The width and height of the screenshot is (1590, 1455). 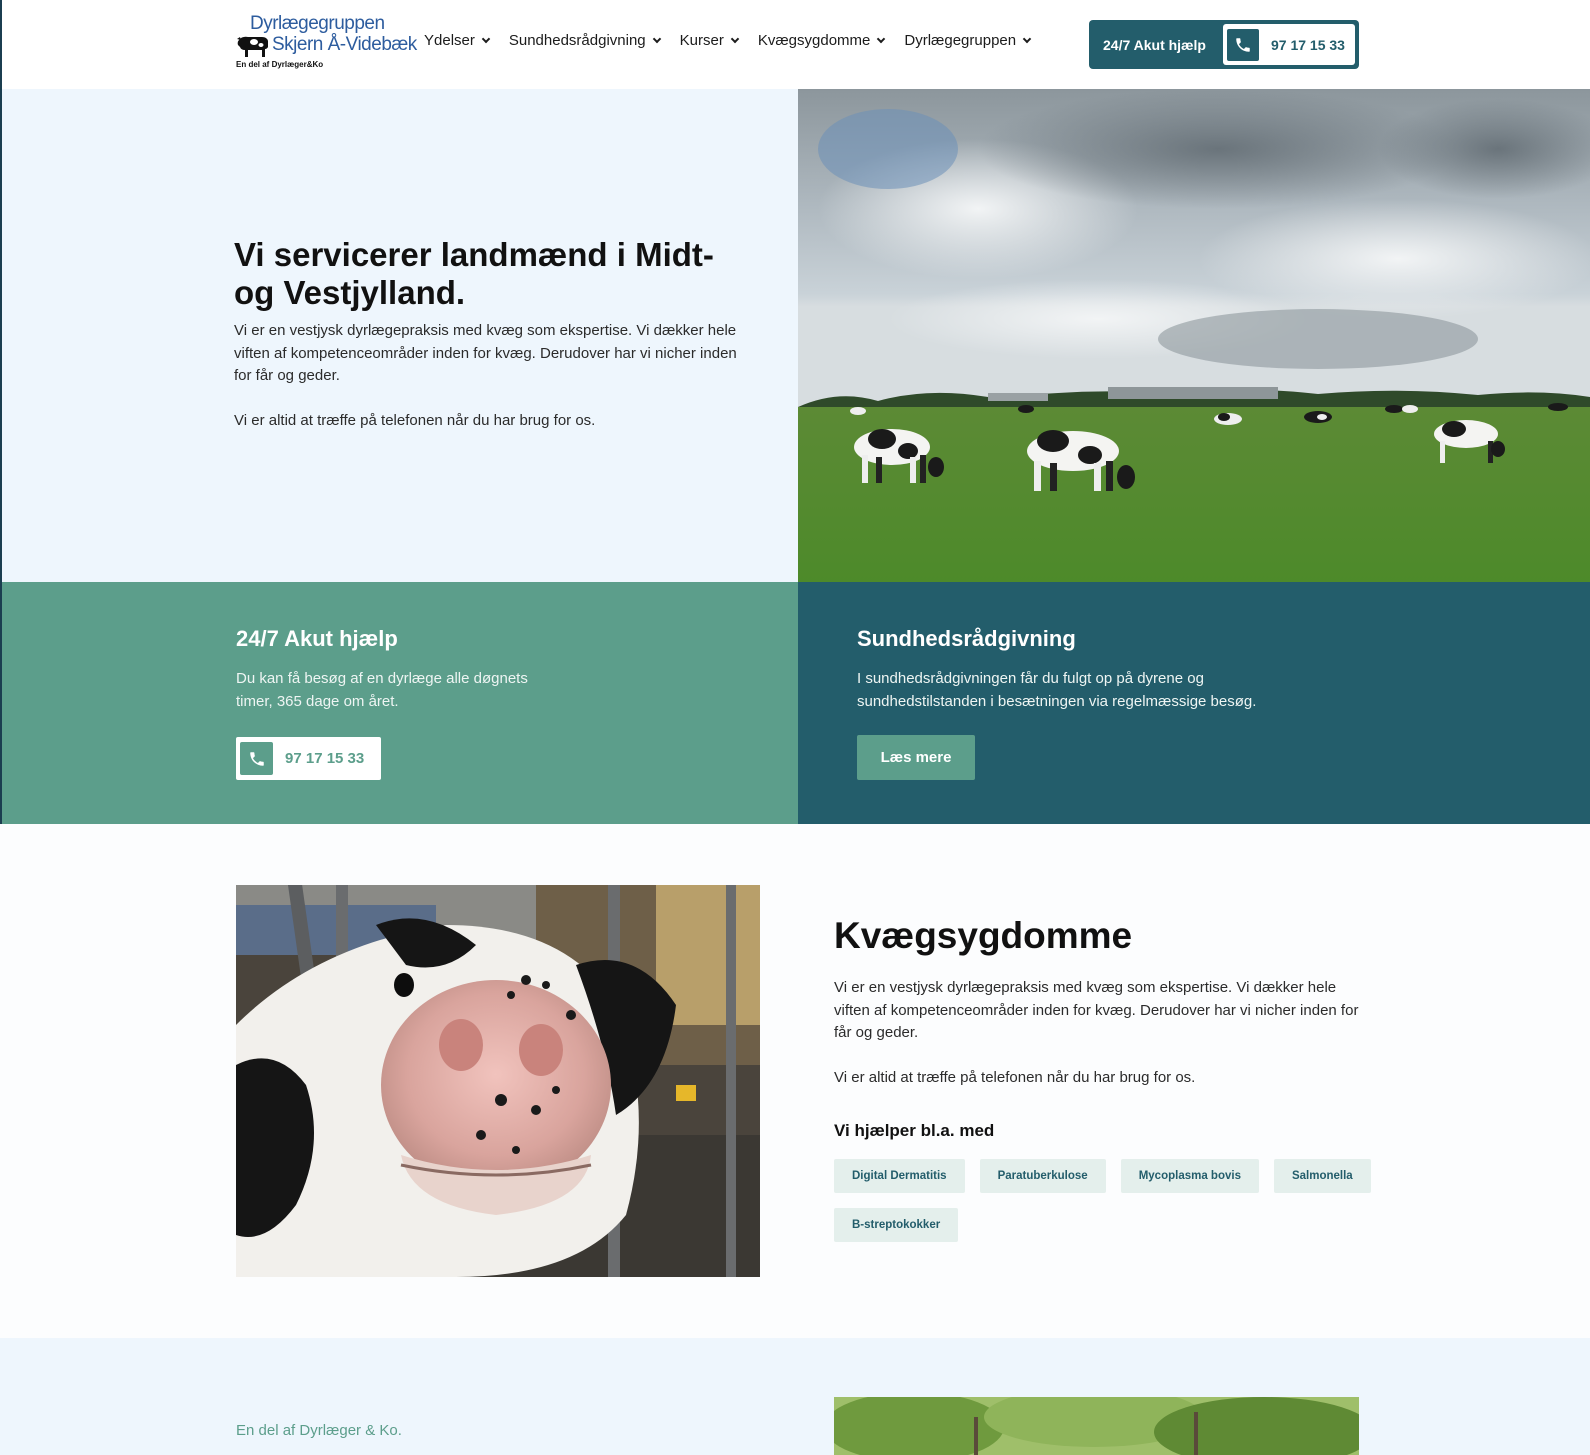 I want to click on logo-text-line2: Skjern Å-Videbæk, so click(x=344, y=44).